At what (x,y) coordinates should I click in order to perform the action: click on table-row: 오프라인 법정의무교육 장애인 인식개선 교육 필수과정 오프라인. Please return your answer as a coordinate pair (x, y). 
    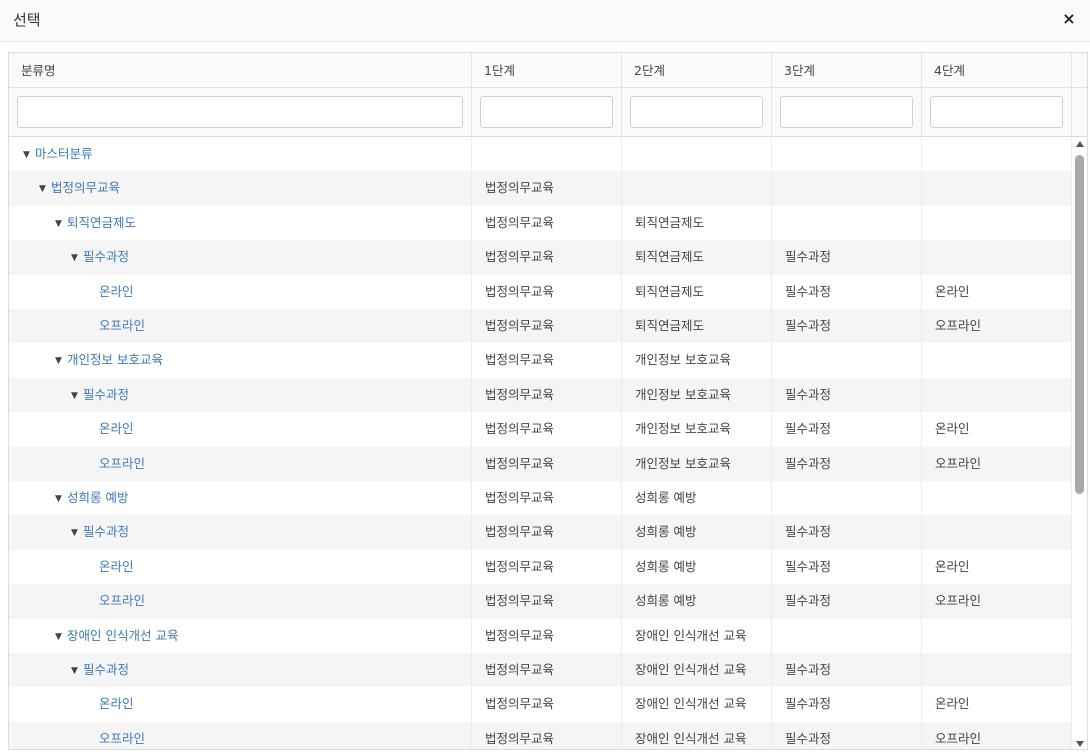
    Looking at the image, I should click on (540, 735).